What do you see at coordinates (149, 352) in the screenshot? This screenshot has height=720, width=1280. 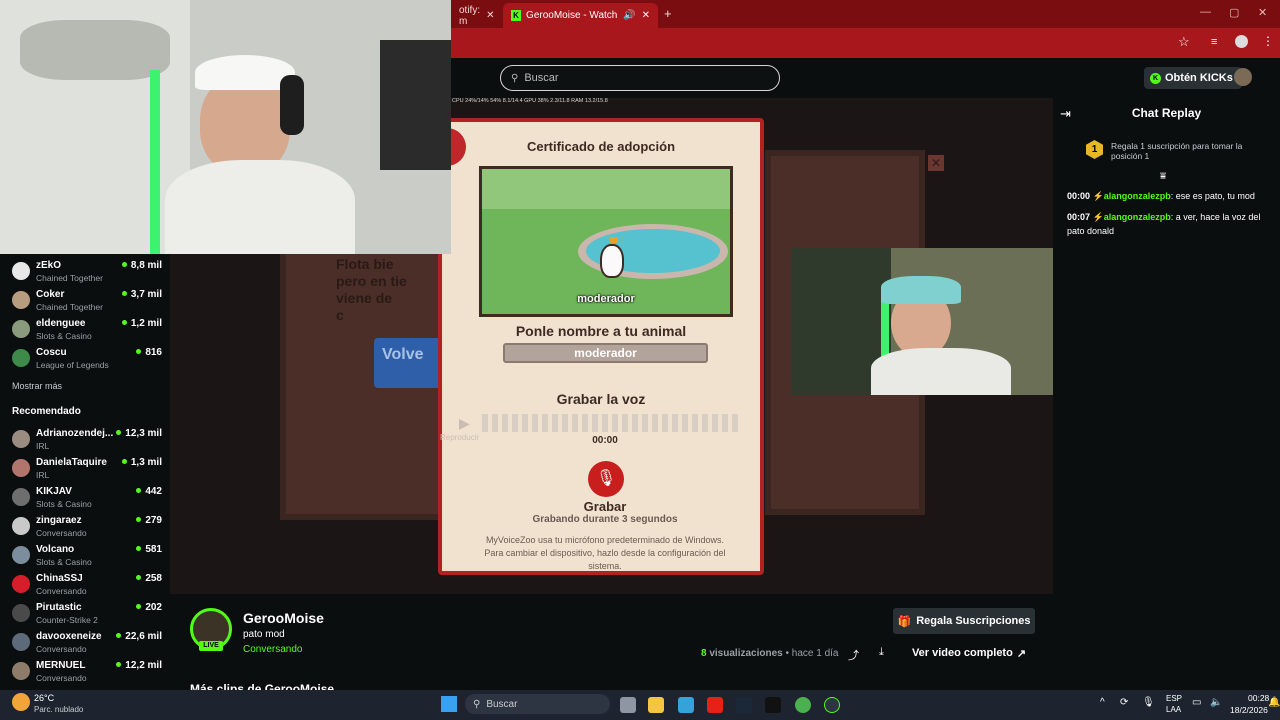 I see `viewer-count: 816` at bounding box center [149, 352].